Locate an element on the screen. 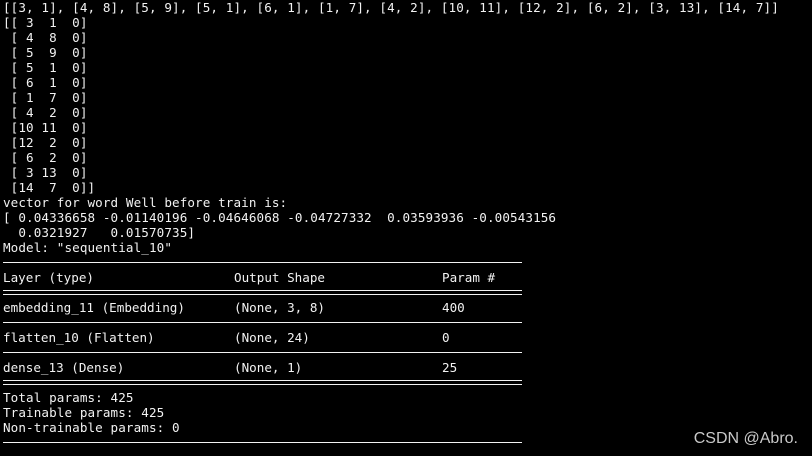 The height and width of the screenshot is (456, 812). array-row: [ 6 1 0] is located at coordinates (45, 82).